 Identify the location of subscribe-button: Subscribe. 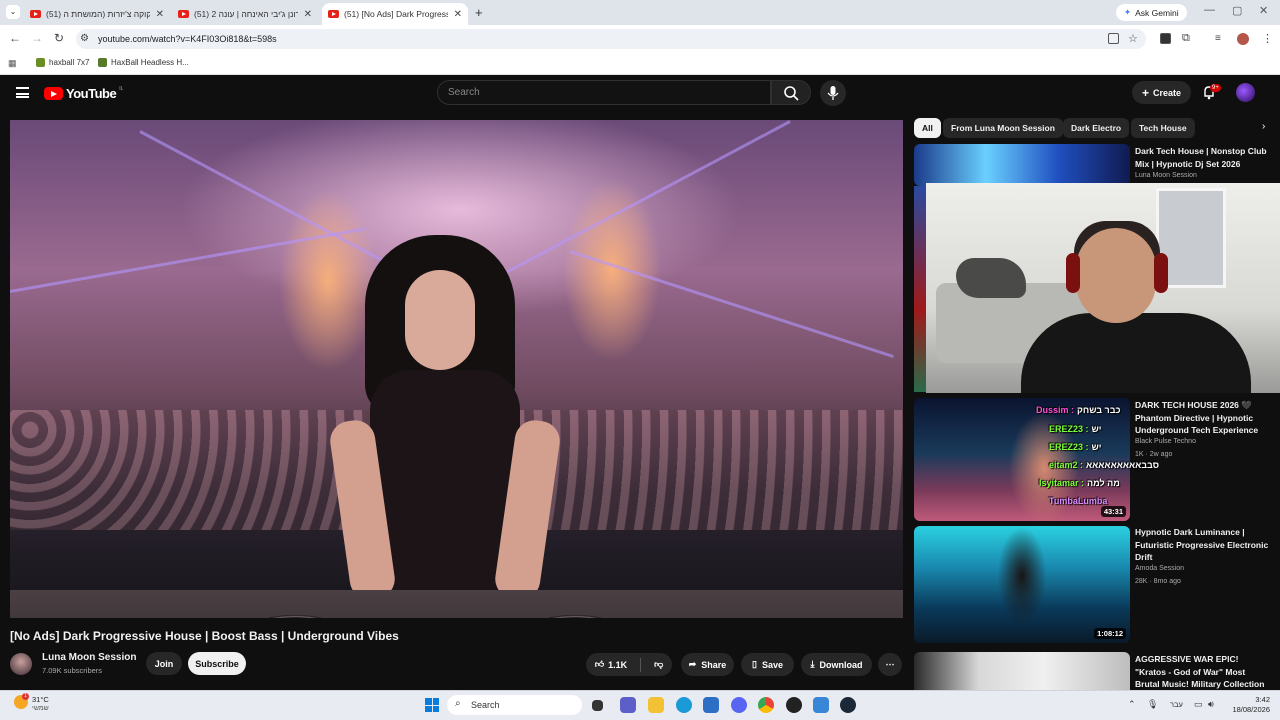
(217, 663).